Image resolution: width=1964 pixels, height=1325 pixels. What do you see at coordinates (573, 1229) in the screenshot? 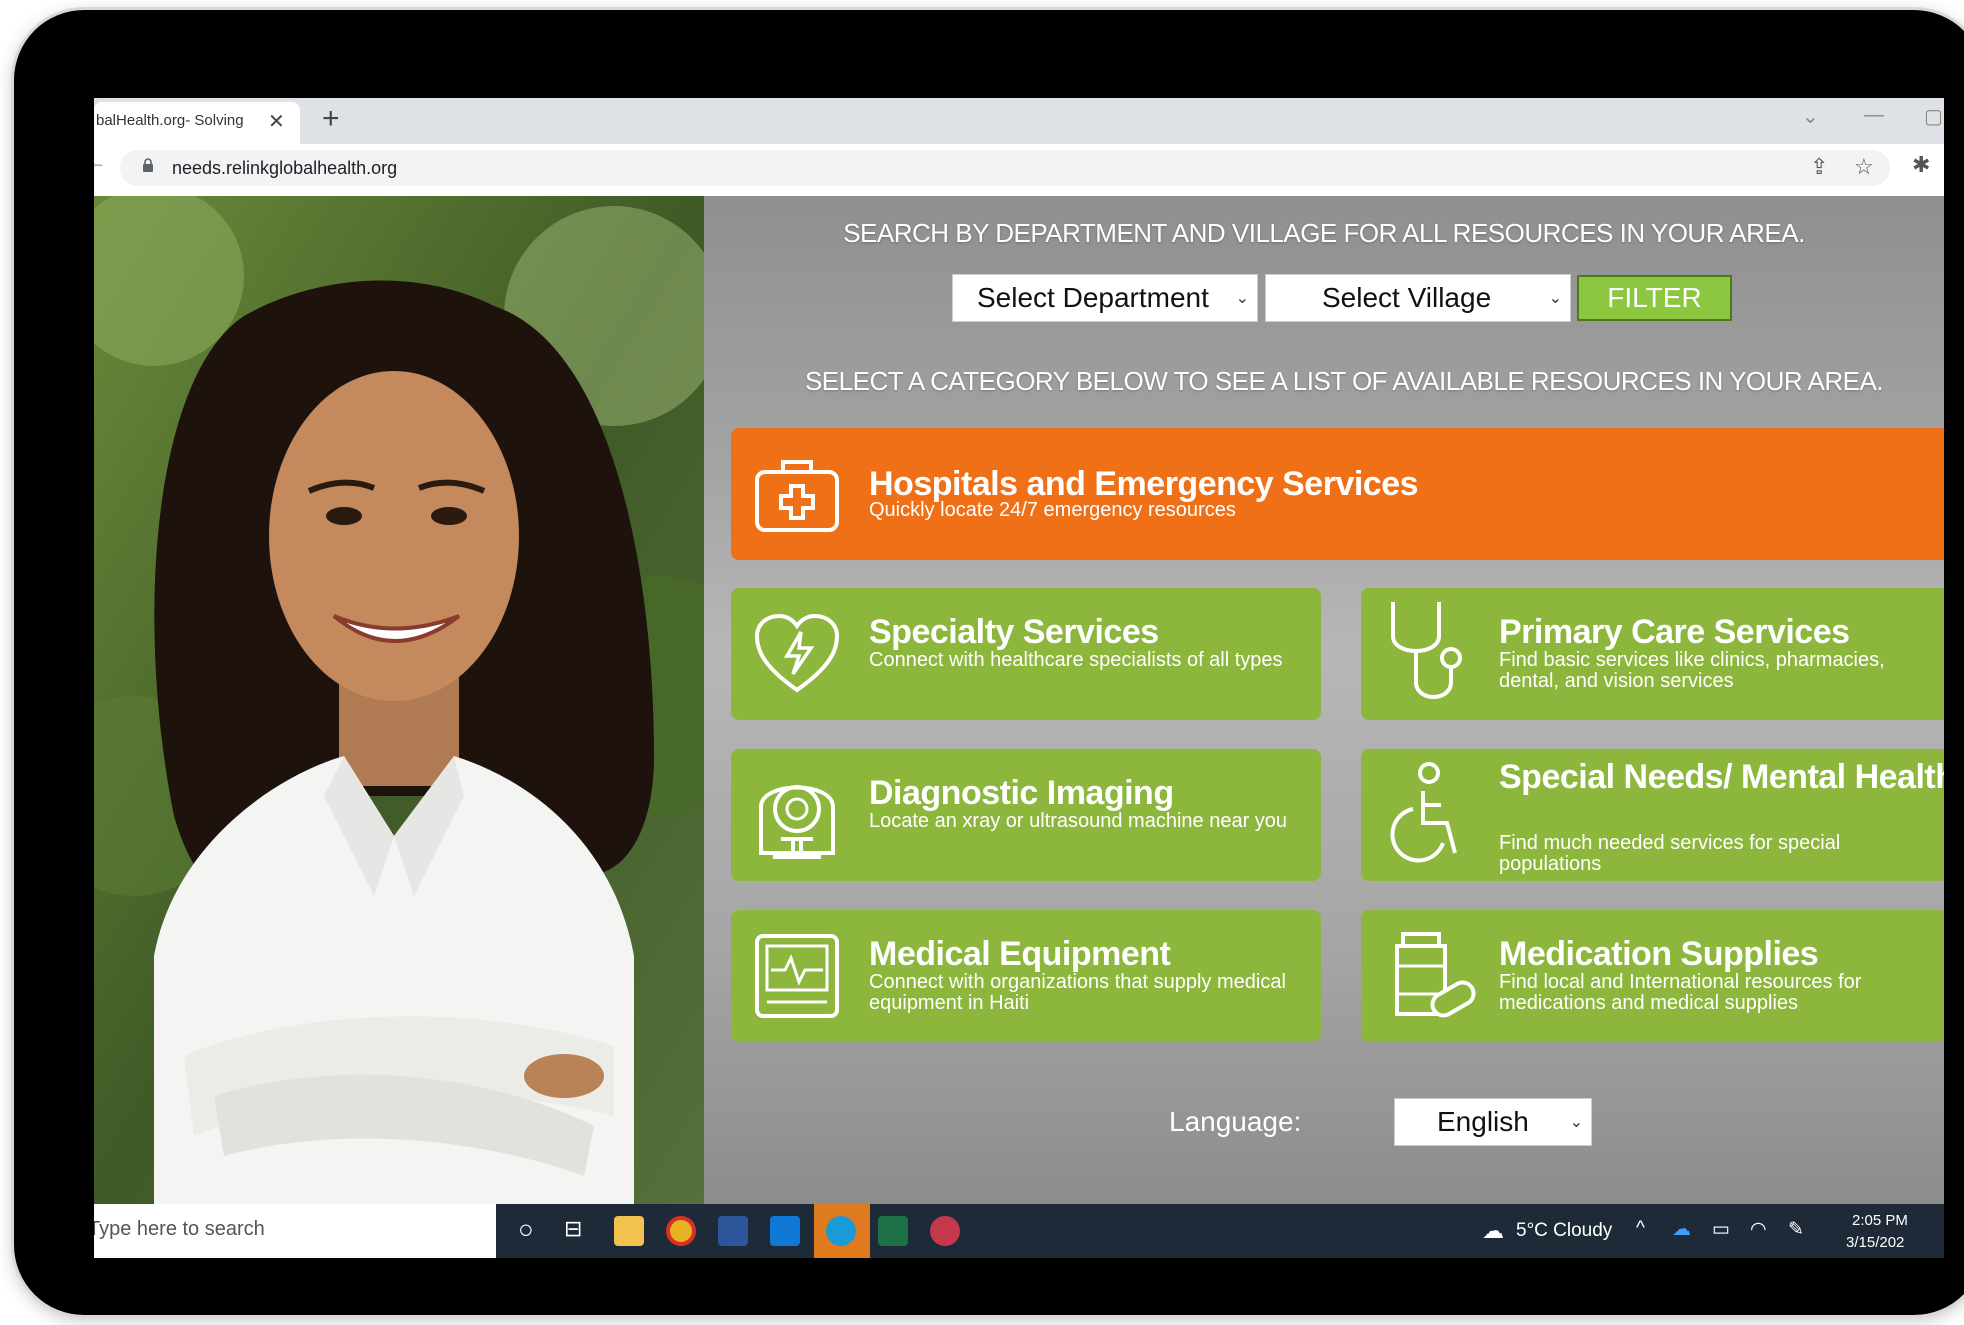
I see `task-view-icon: ⊟` at bounding box center [573, 1229].